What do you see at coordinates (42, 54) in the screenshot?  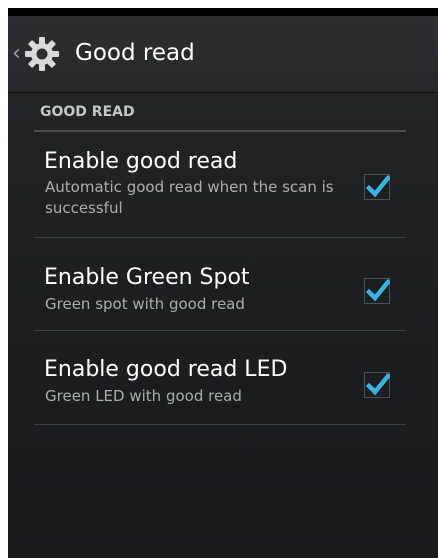 I see `gear-icon` at bounding box center [42, 54].